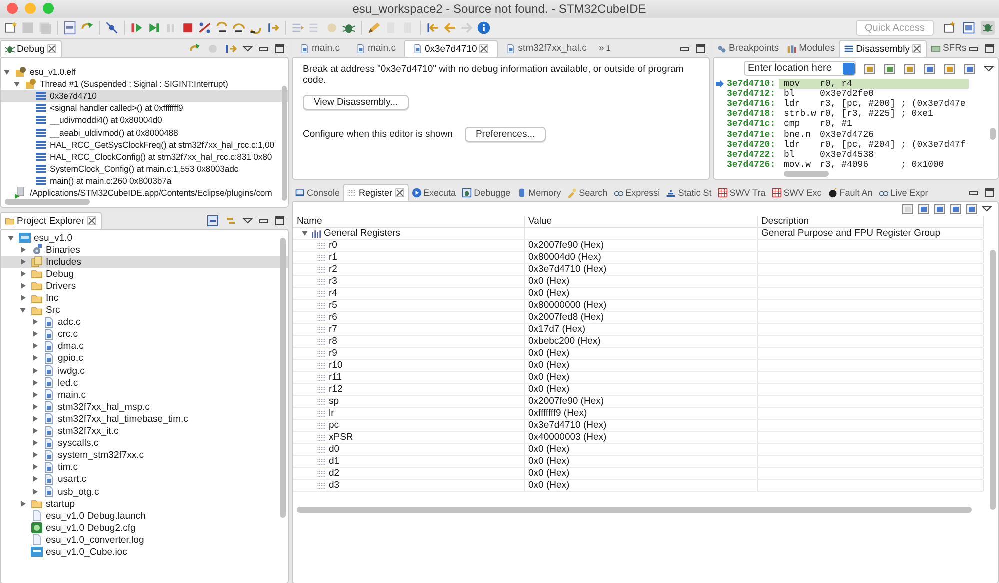 This screenshot has height=583, width=999. What do you see at coordinates (144, 456) in the screenshot?
I see `tree-item: system_stm32f7xx.c` at bounding box center [144, 456].